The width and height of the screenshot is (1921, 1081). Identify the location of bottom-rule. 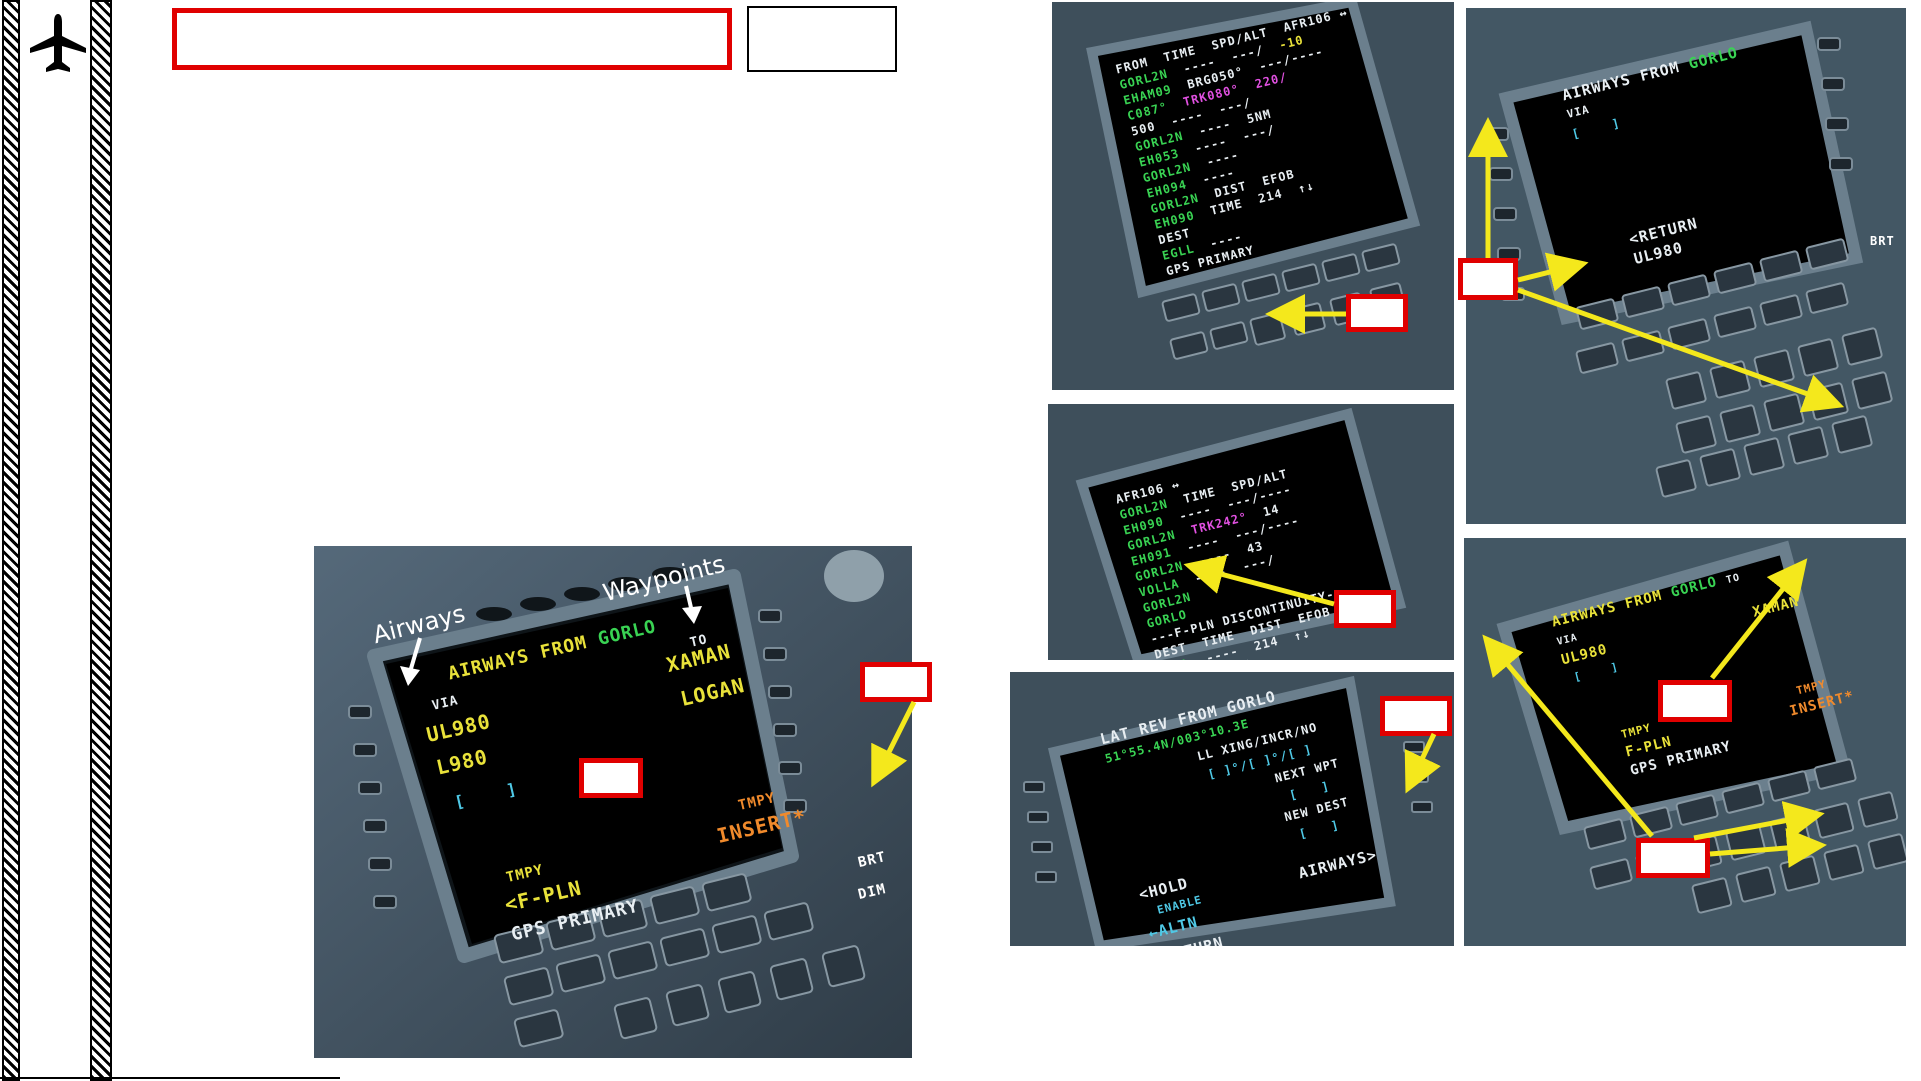
(170, 1078).